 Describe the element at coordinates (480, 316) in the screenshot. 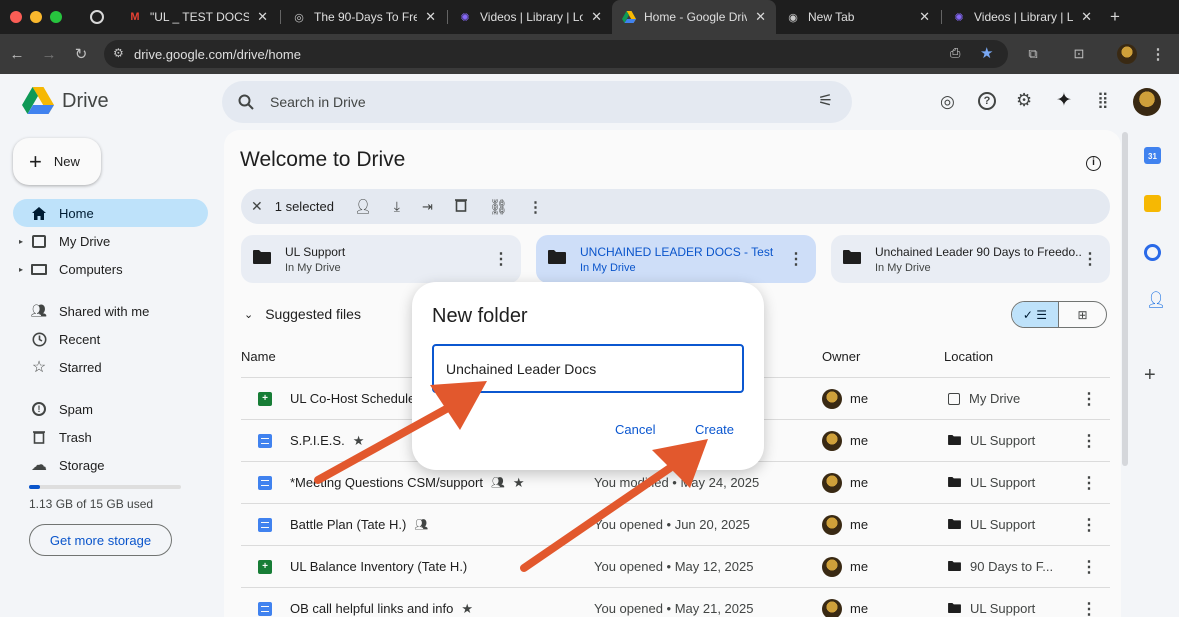

I see `dialog-title: New folder` at that location.